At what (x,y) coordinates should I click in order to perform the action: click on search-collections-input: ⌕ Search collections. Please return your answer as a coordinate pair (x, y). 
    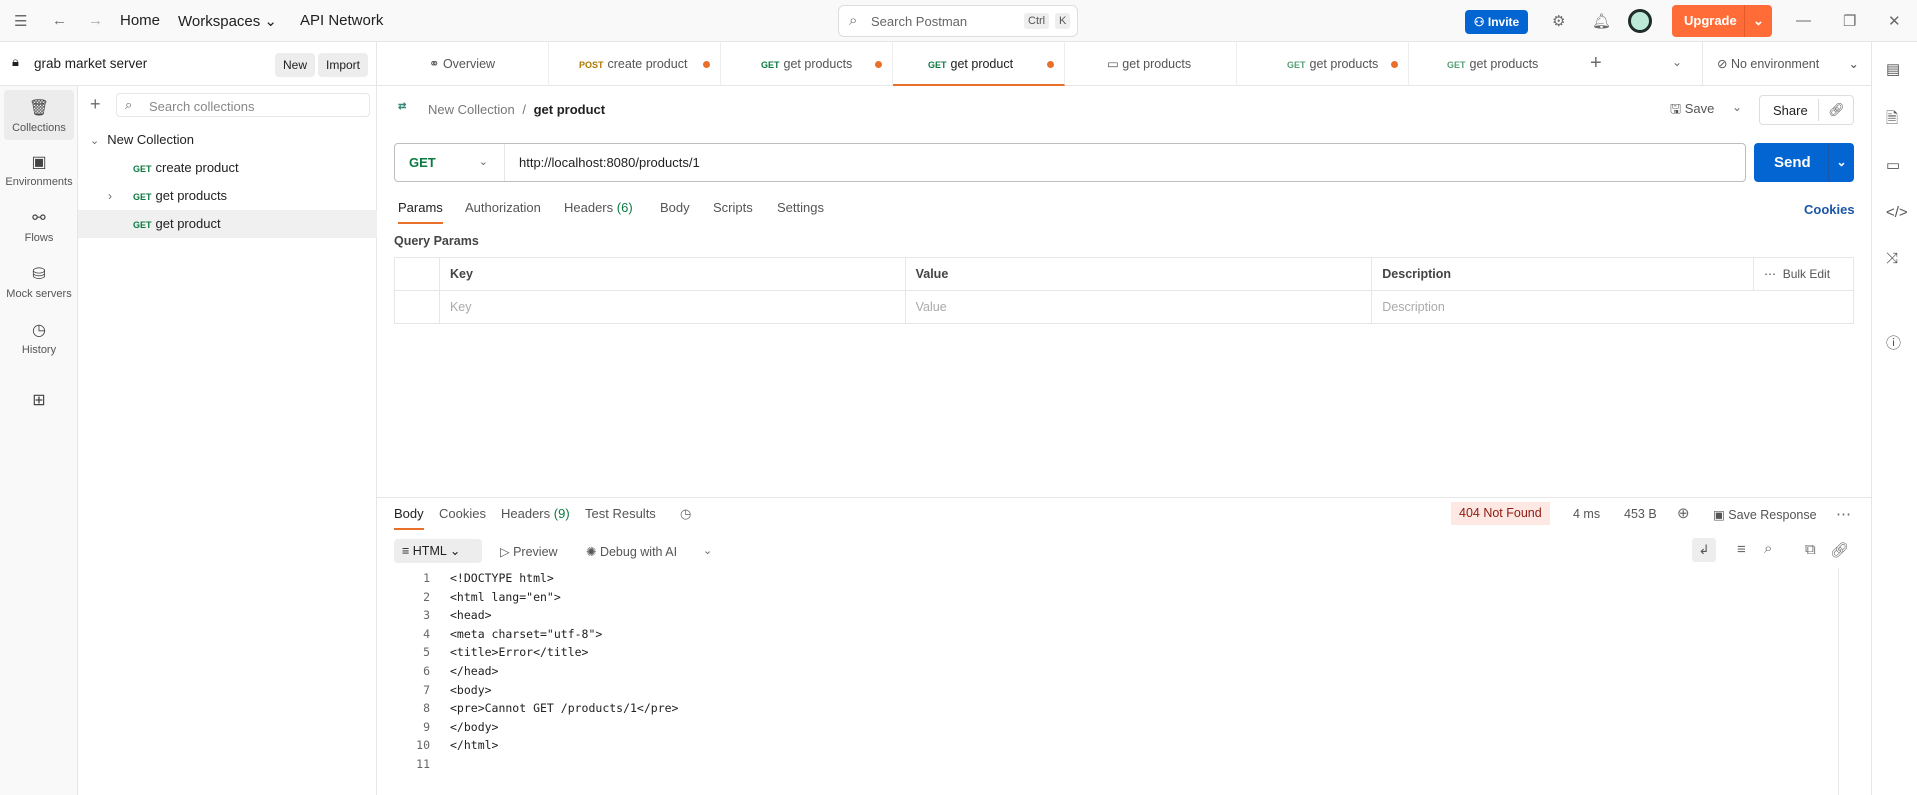
    Looking at the image, I should click on (243, 105).